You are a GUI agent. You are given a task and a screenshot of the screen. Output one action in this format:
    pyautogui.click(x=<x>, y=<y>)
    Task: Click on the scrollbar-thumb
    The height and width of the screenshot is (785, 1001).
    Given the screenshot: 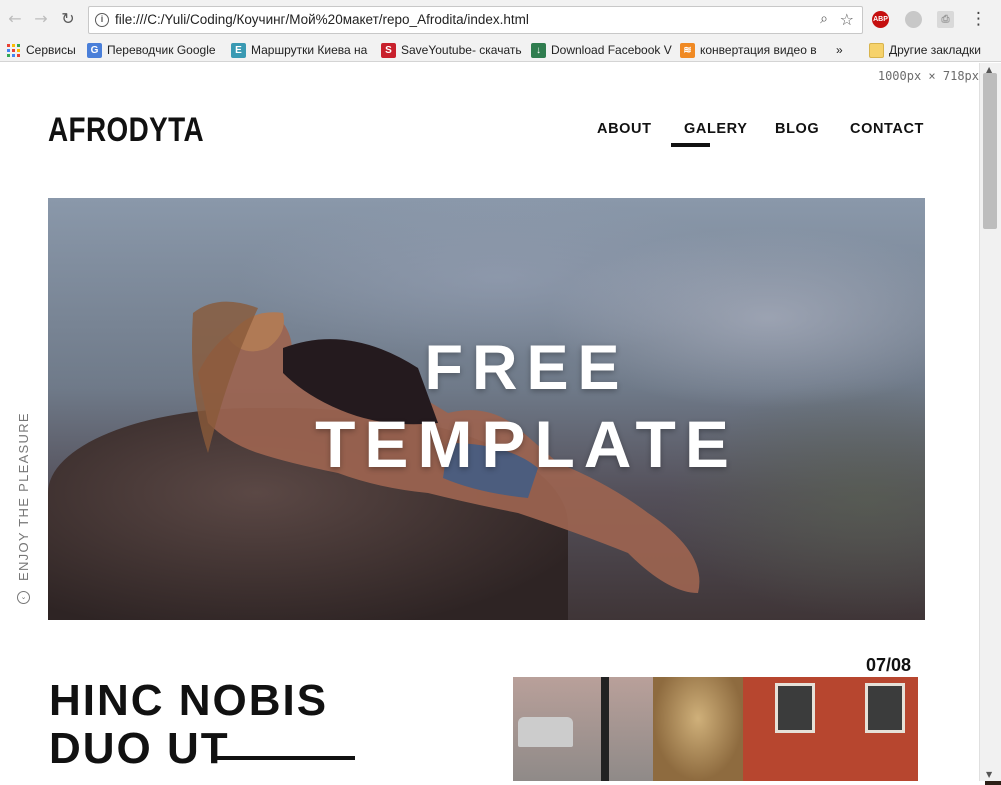 What is the action you would take?
    pyautogui.click(x=990, y=151)
    